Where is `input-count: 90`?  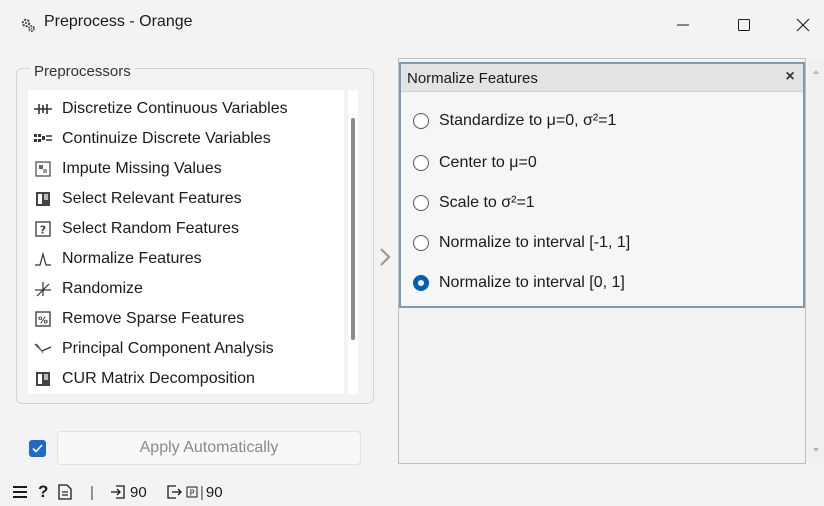 input-count: 90 is located at coordinates (138, 492).